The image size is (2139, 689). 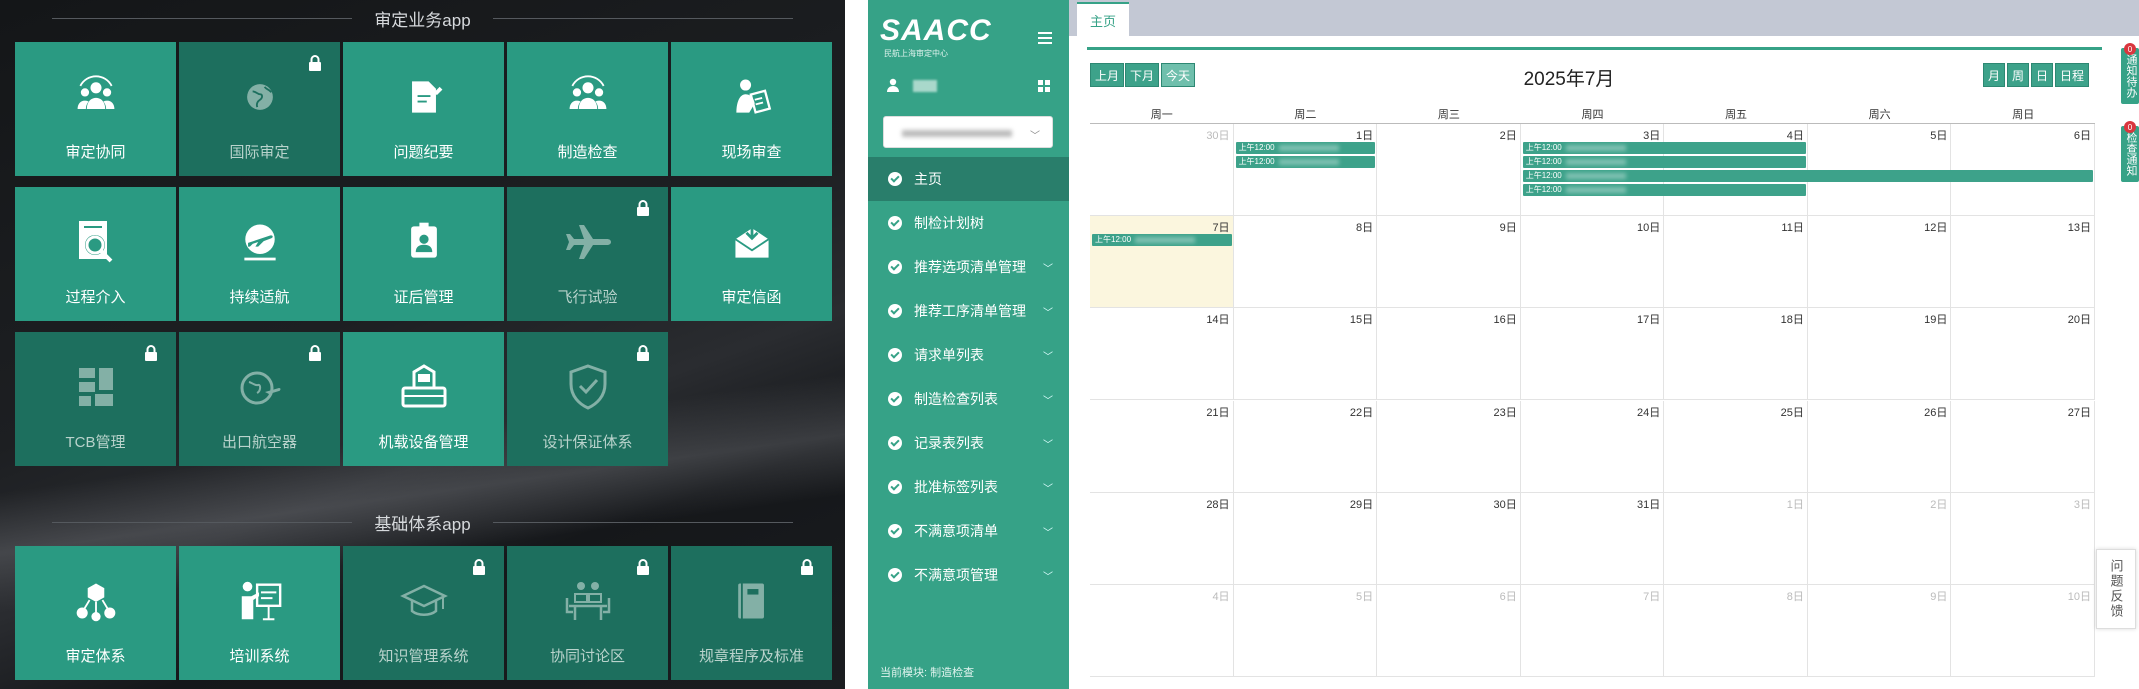 I want to click on base-tile-1: 培训系统, so click(x=259, y=613).